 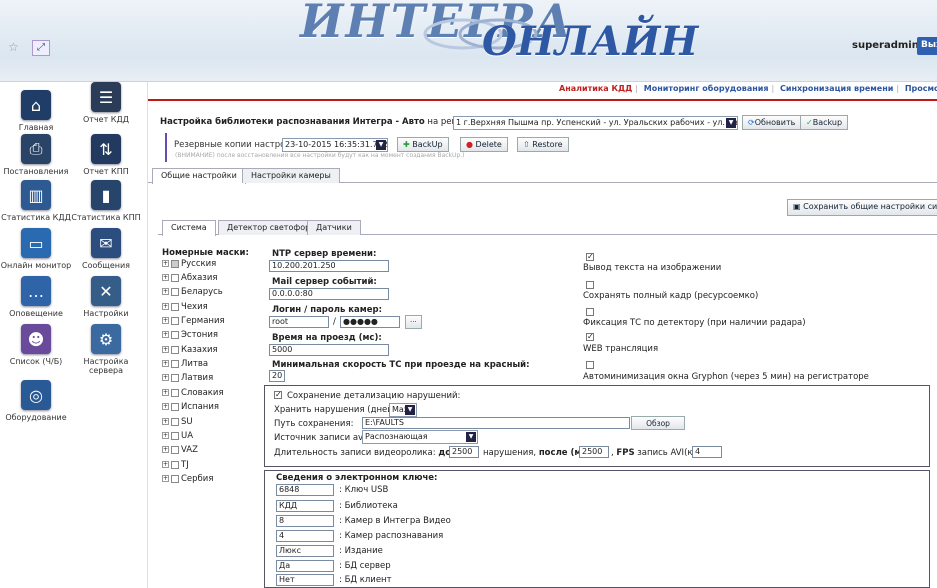 I want to click on mask-item: + Казахия, so click(x=190, y=350).